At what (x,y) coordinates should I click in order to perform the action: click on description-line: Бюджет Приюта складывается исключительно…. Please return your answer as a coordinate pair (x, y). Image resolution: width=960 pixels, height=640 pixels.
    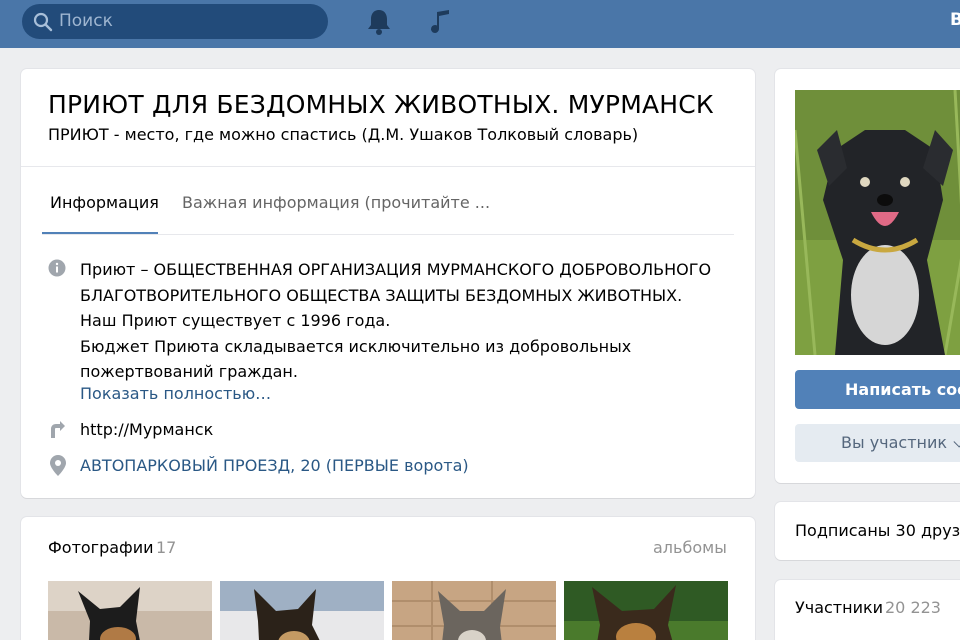
    Looking at the image, I should click on (356, 346).